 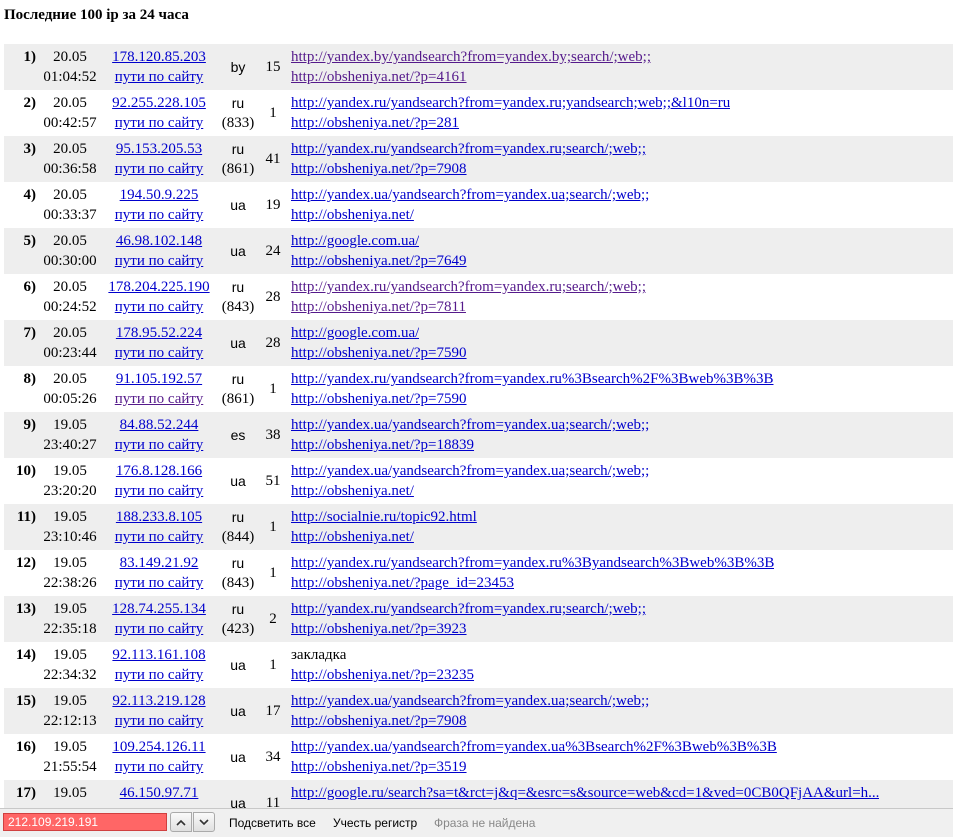 What do you see at coordinates (379, 77) in the screenshot?
I see `page-link: http://obsheniya.net/?p=4161` at bounding box center [379, 77].